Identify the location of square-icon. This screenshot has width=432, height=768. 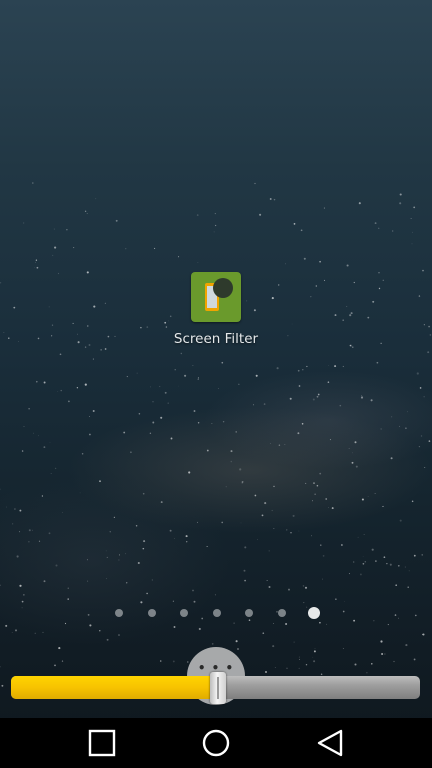
(102, 743).